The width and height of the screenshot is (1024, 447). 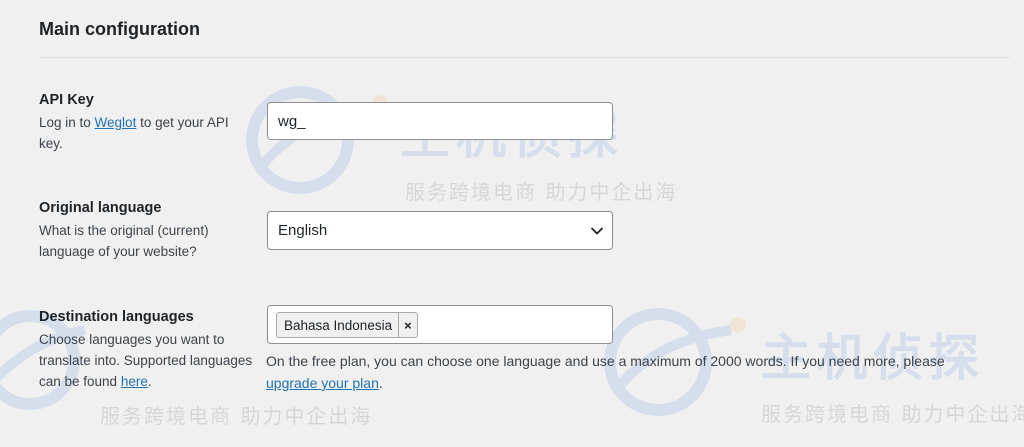 I want to click on section-divider, so click(x=524, y=57).